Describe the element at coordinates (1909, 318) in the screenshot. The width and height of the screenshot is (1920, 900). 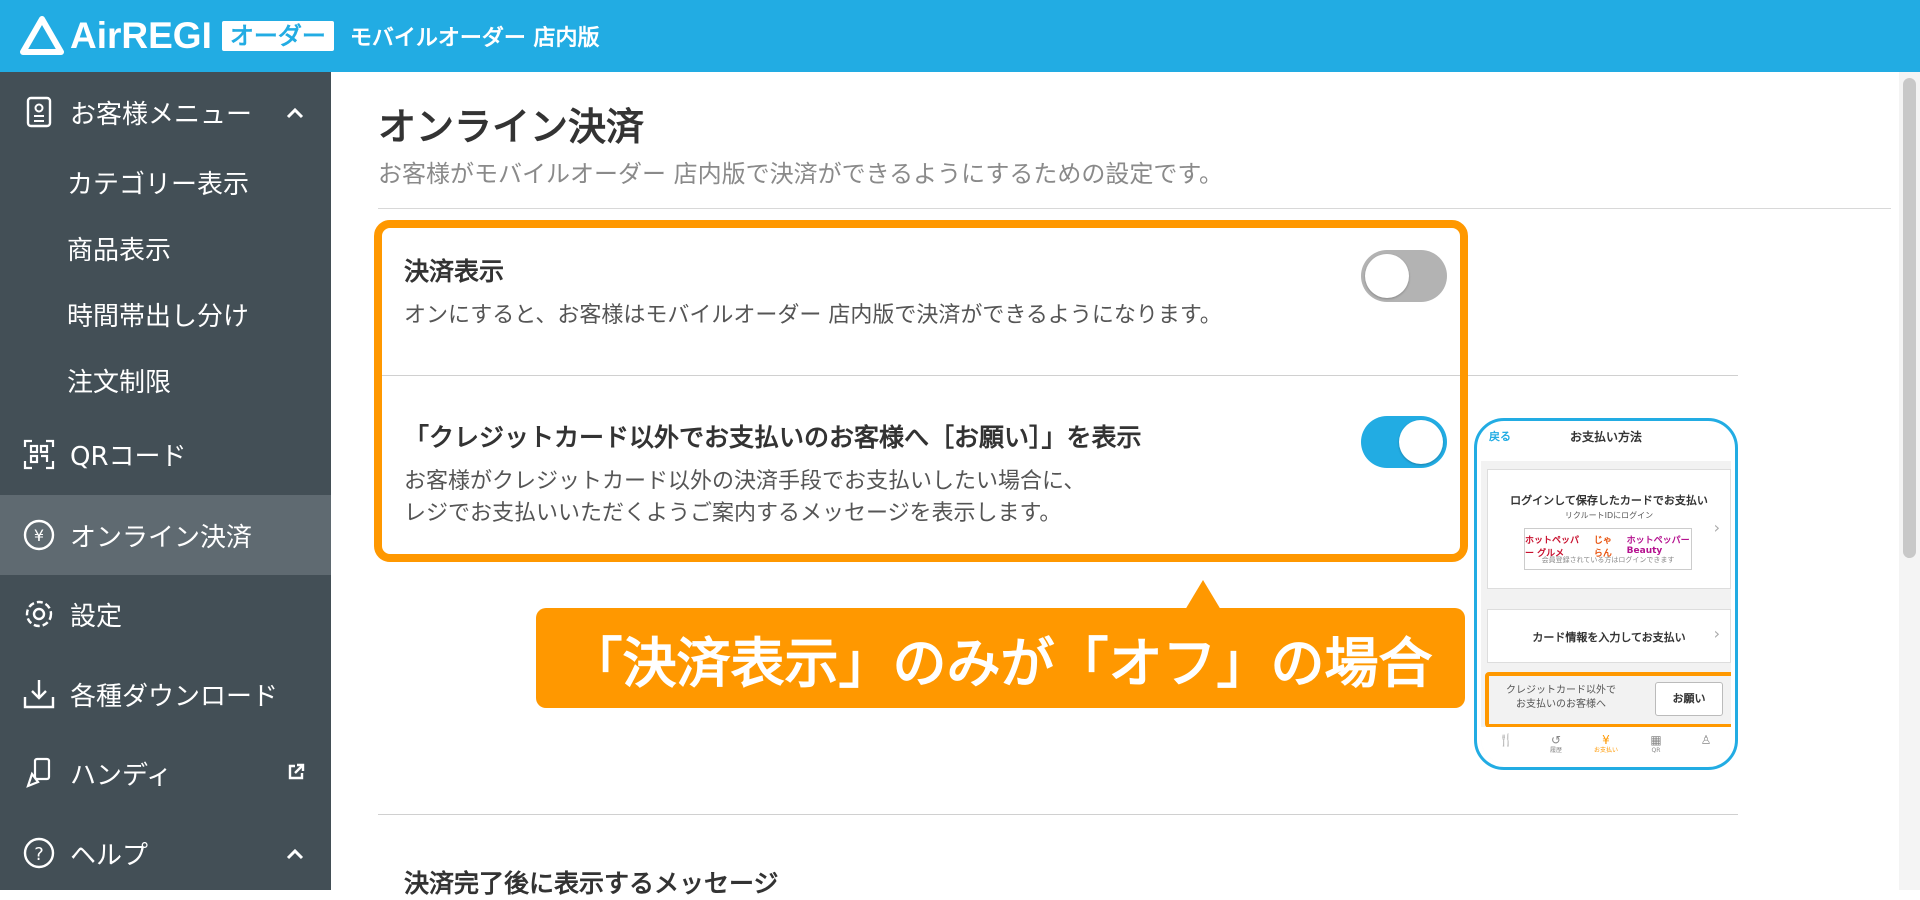
I see `scrollbar-thumb` at that location.